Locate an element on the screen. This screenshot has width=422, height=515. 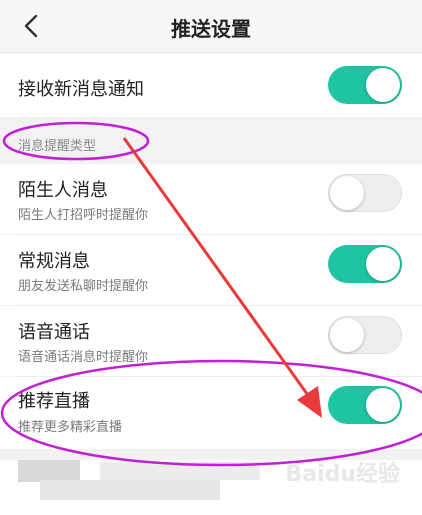
setting-voice-call: 语音通话 语音通话消息时提醒你 is located at coordinates (211, 341).